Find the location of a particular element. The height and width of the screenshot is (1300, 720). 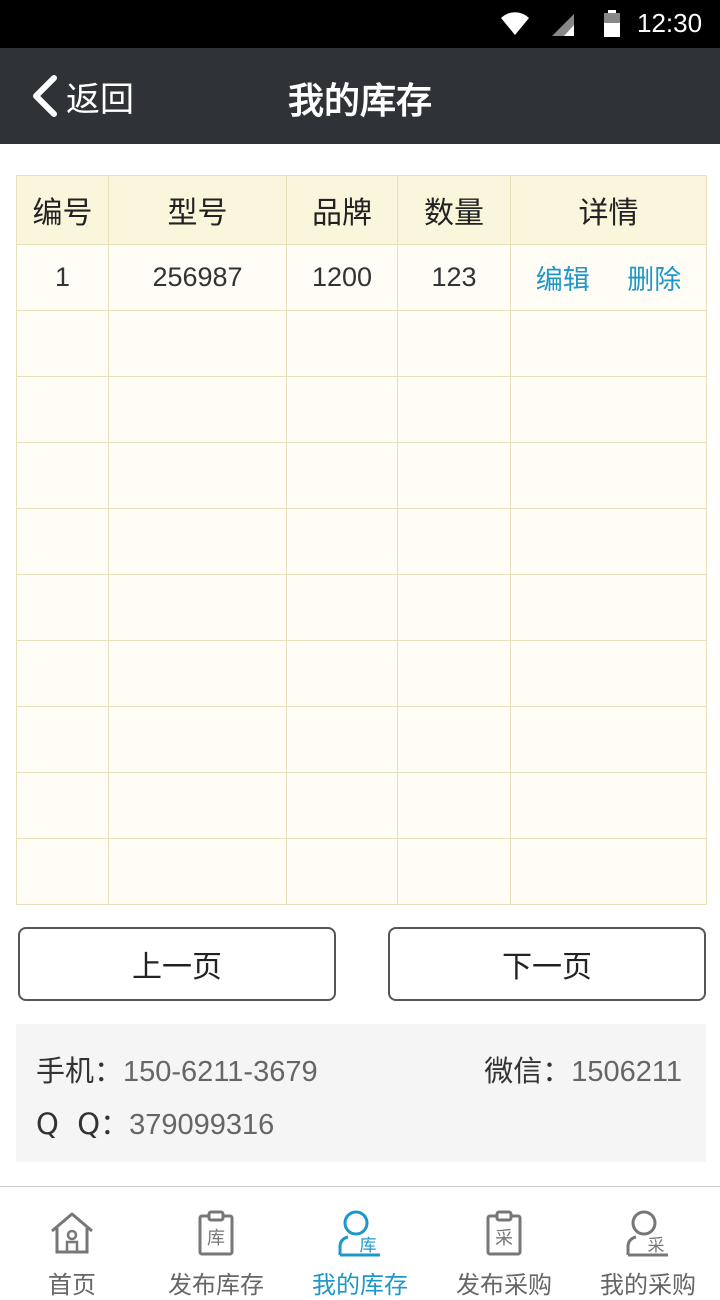

cell-actions: 编辑 删除 is located at coordinates (608, 277).